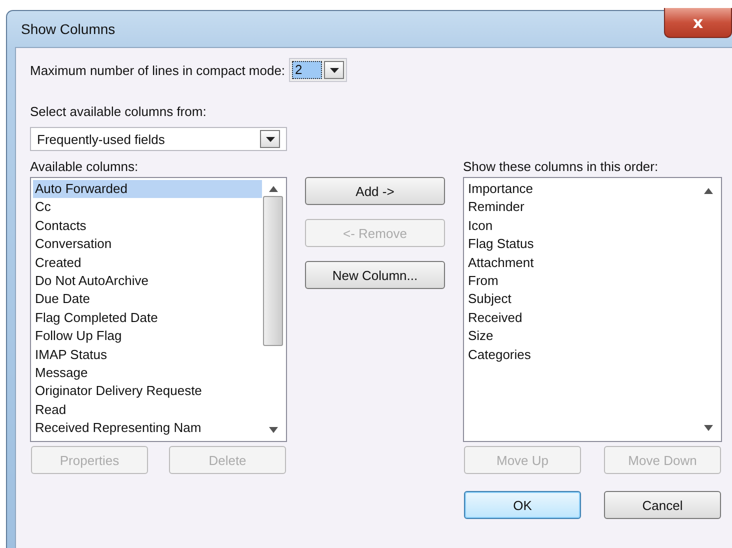  What do you see at coordinates (147, 336) in the screenshot?
I see `list-item: Follow Up Flag` at bounding box center [147, 336].